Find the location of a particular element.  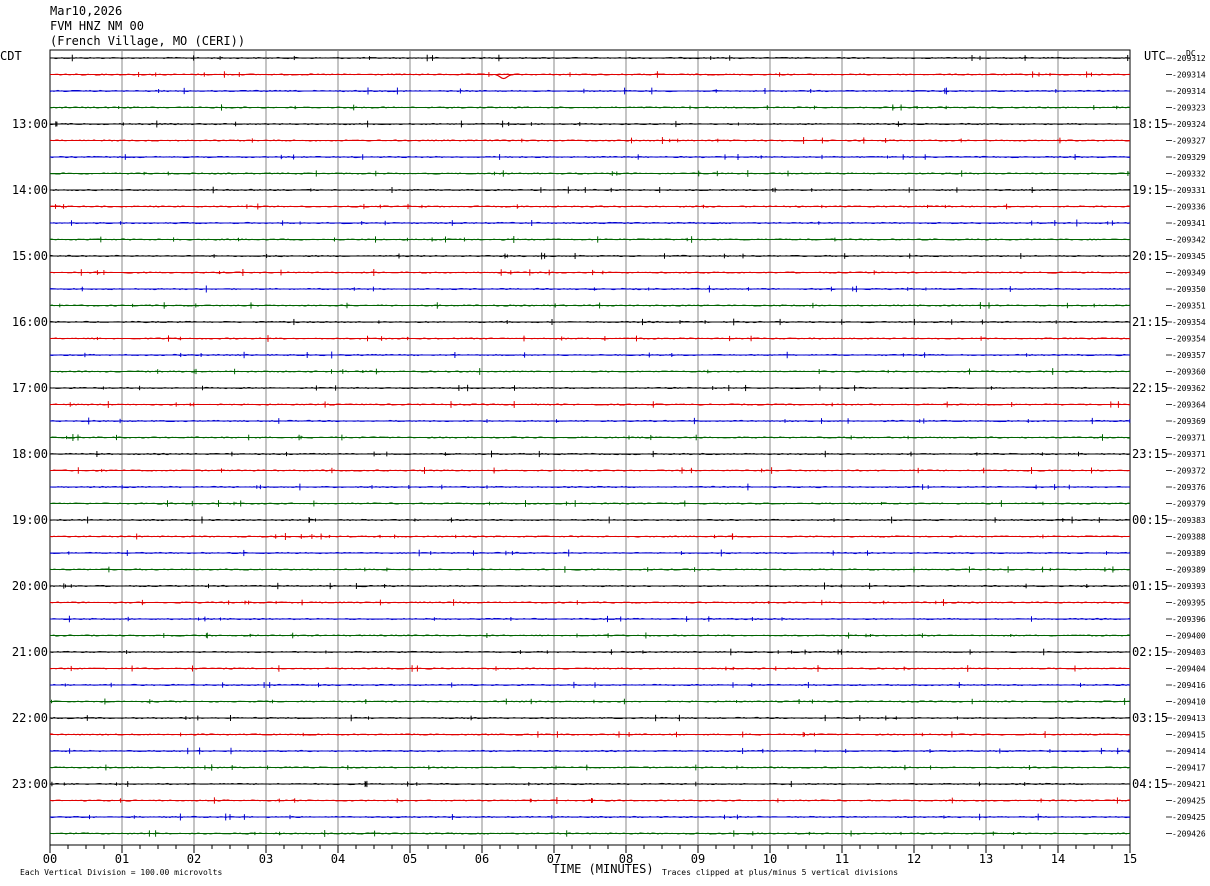

dc-offset-label: -209341 is located at coordinates (1189, 223).